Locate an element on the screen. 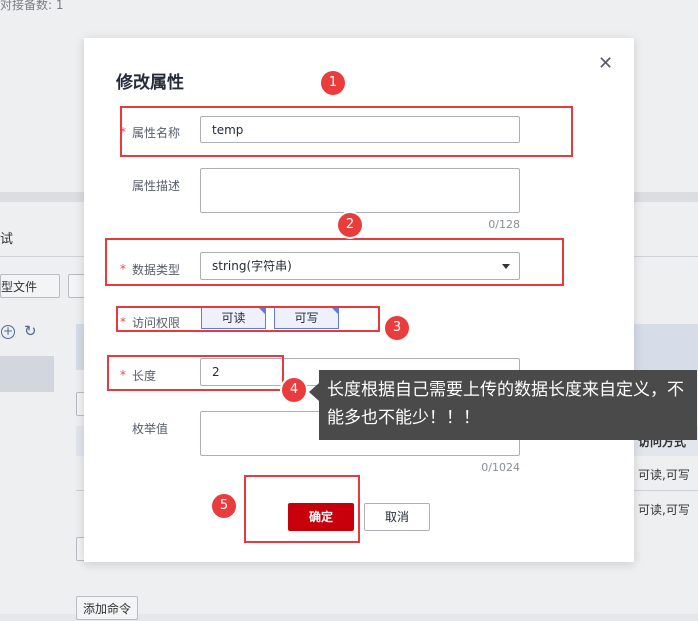  highlight-box-confirm is located at coordinates (302, 509).